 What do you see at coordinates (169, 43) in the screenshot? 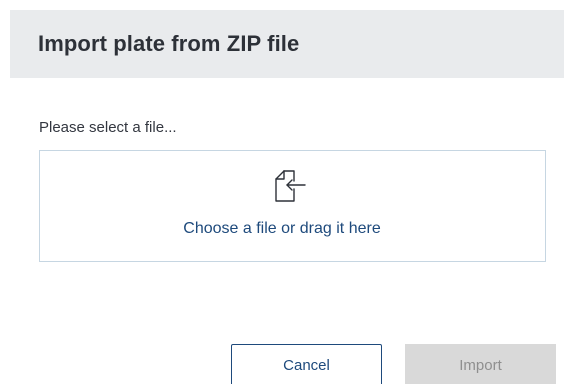
I see `dialog-title: Import plate from ZIP file` at bounding box center [169, 43].